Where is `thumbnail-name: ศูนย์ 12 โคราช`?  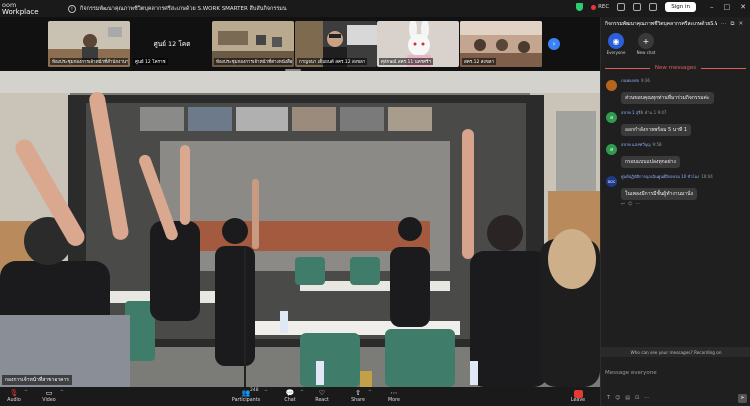
thumbnail-name: ศูนย์ 12 โคราช is located at coordinates (150, 61).